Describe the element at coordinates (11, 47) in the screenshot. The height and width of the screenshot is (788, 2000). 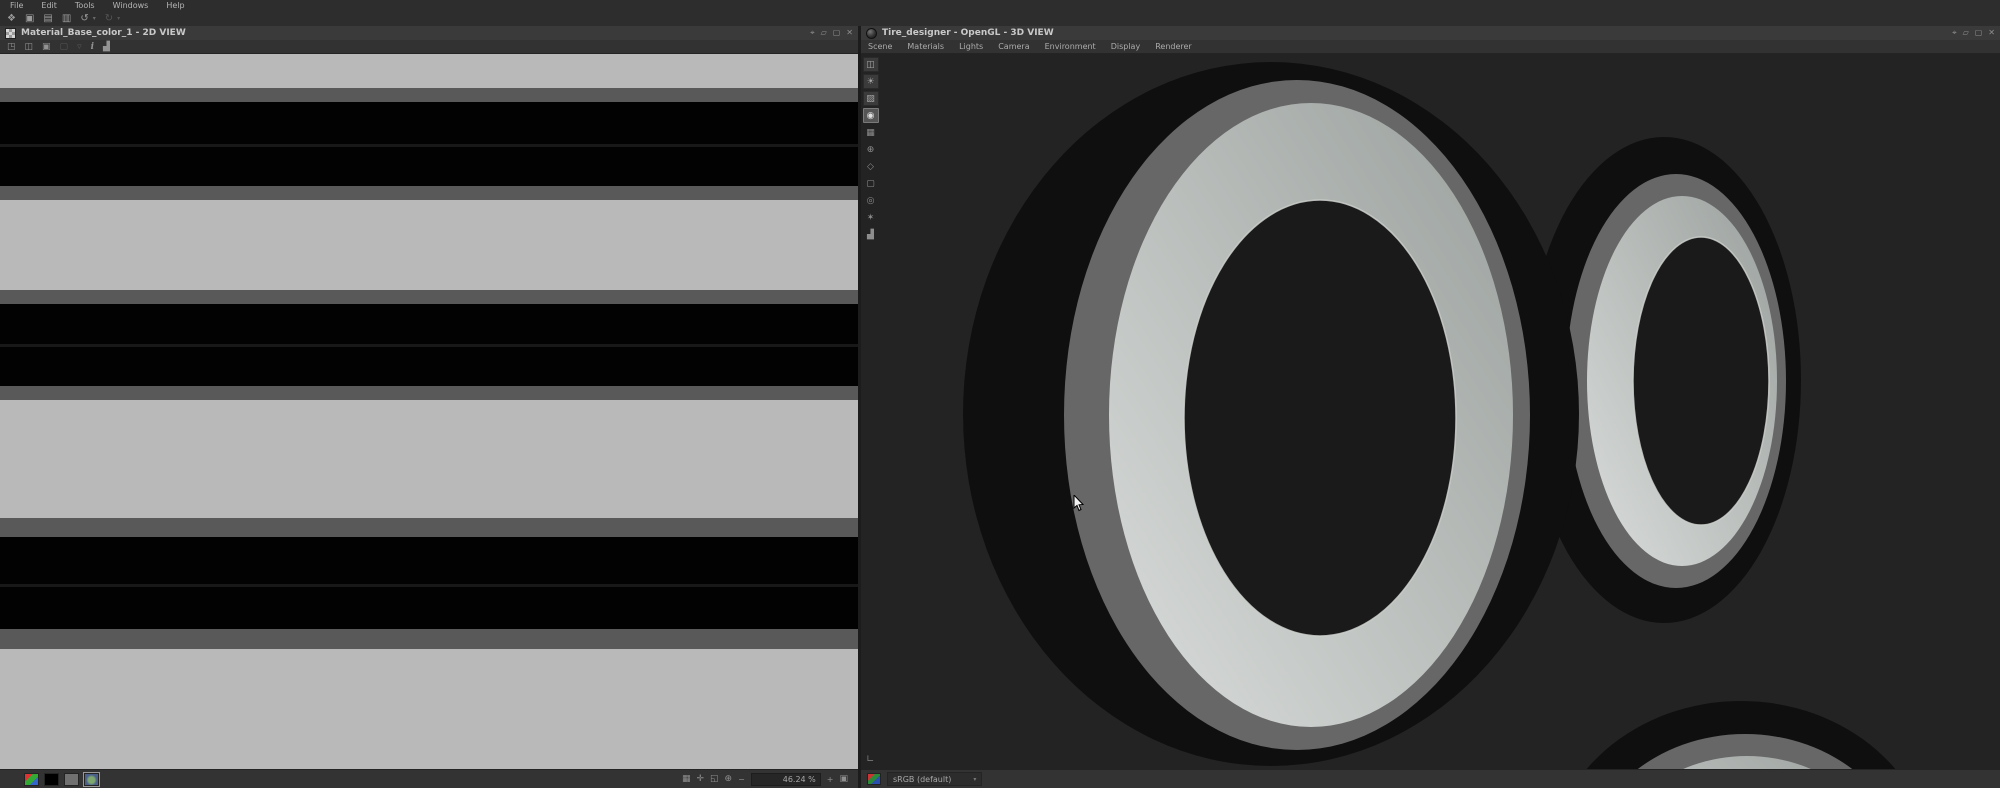
I see `export-image-icon: ◳` at that location.